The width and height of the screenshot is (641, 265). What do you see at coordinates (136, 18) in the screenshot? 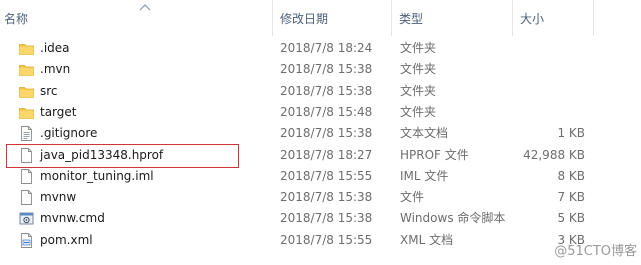
I see `column-header-name: 名称` at bounding box center [136, 18].